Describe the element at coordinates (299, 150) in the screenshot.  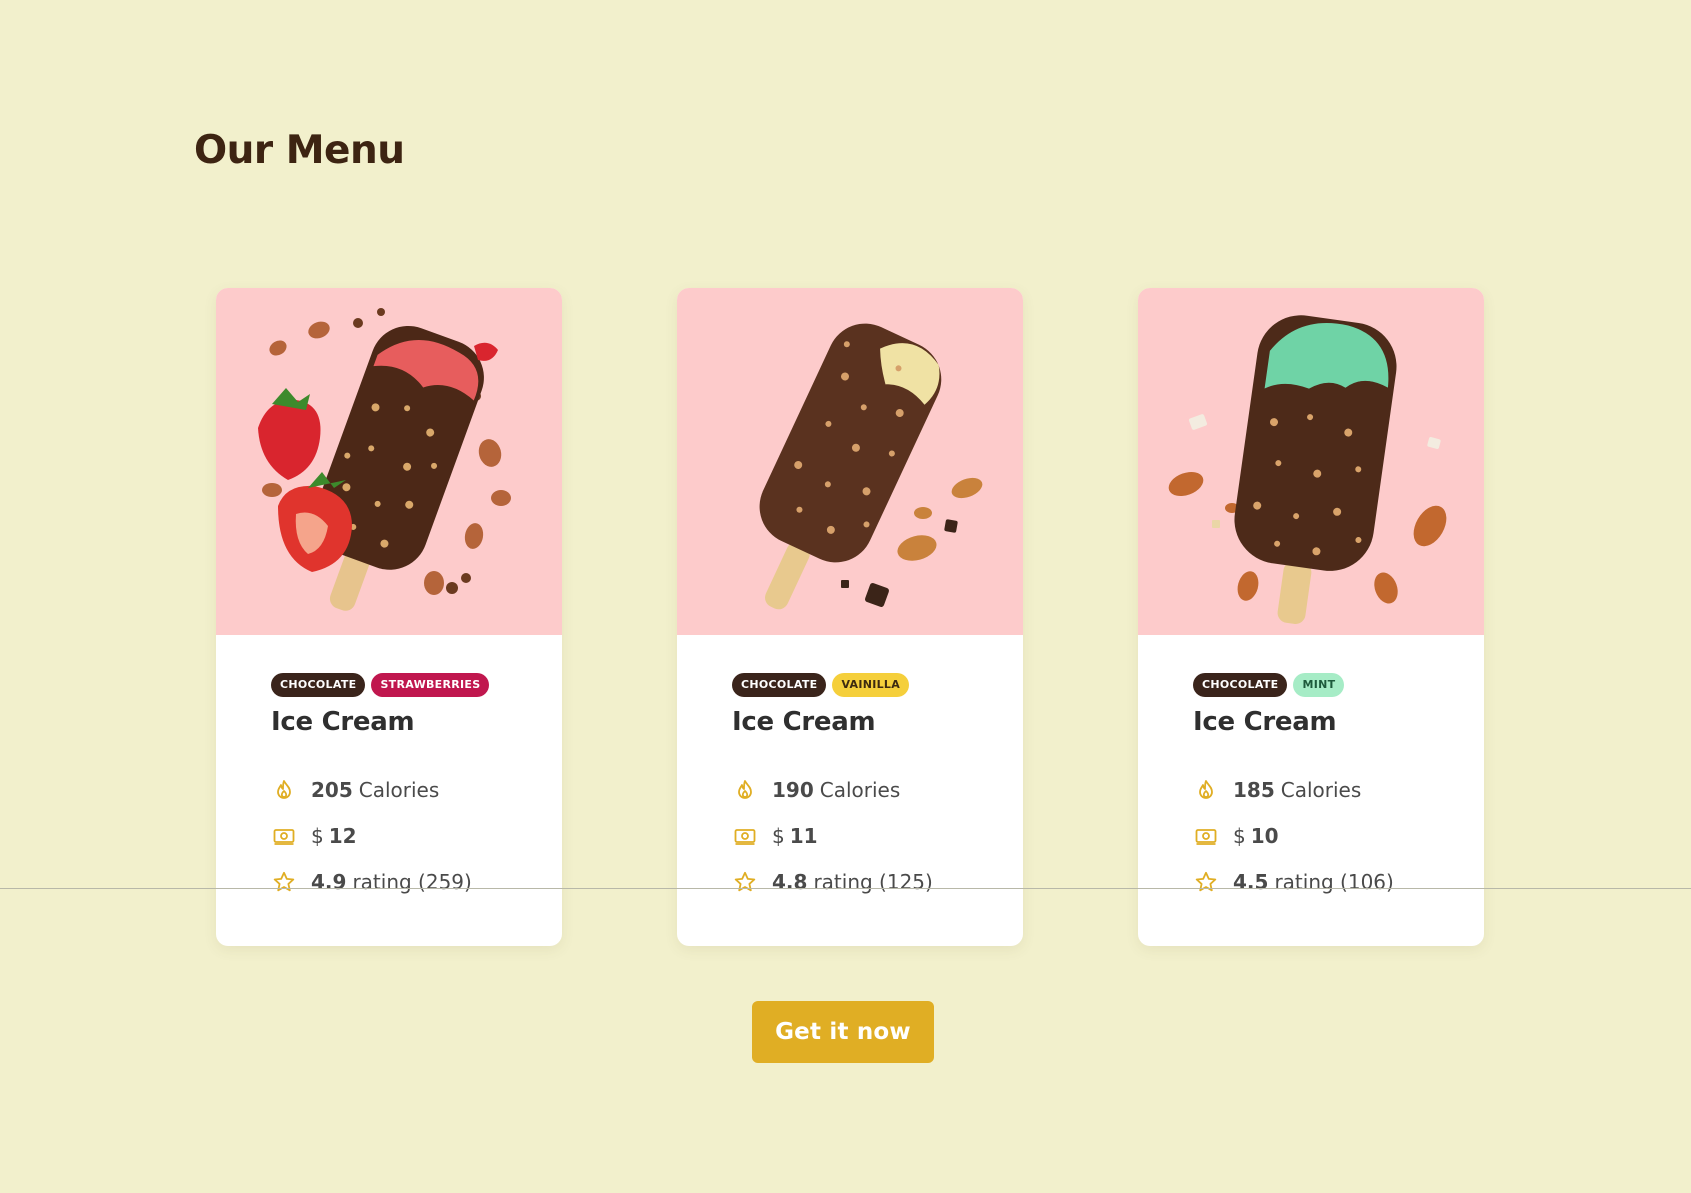
I see `page-title: Our Menu` at that location.